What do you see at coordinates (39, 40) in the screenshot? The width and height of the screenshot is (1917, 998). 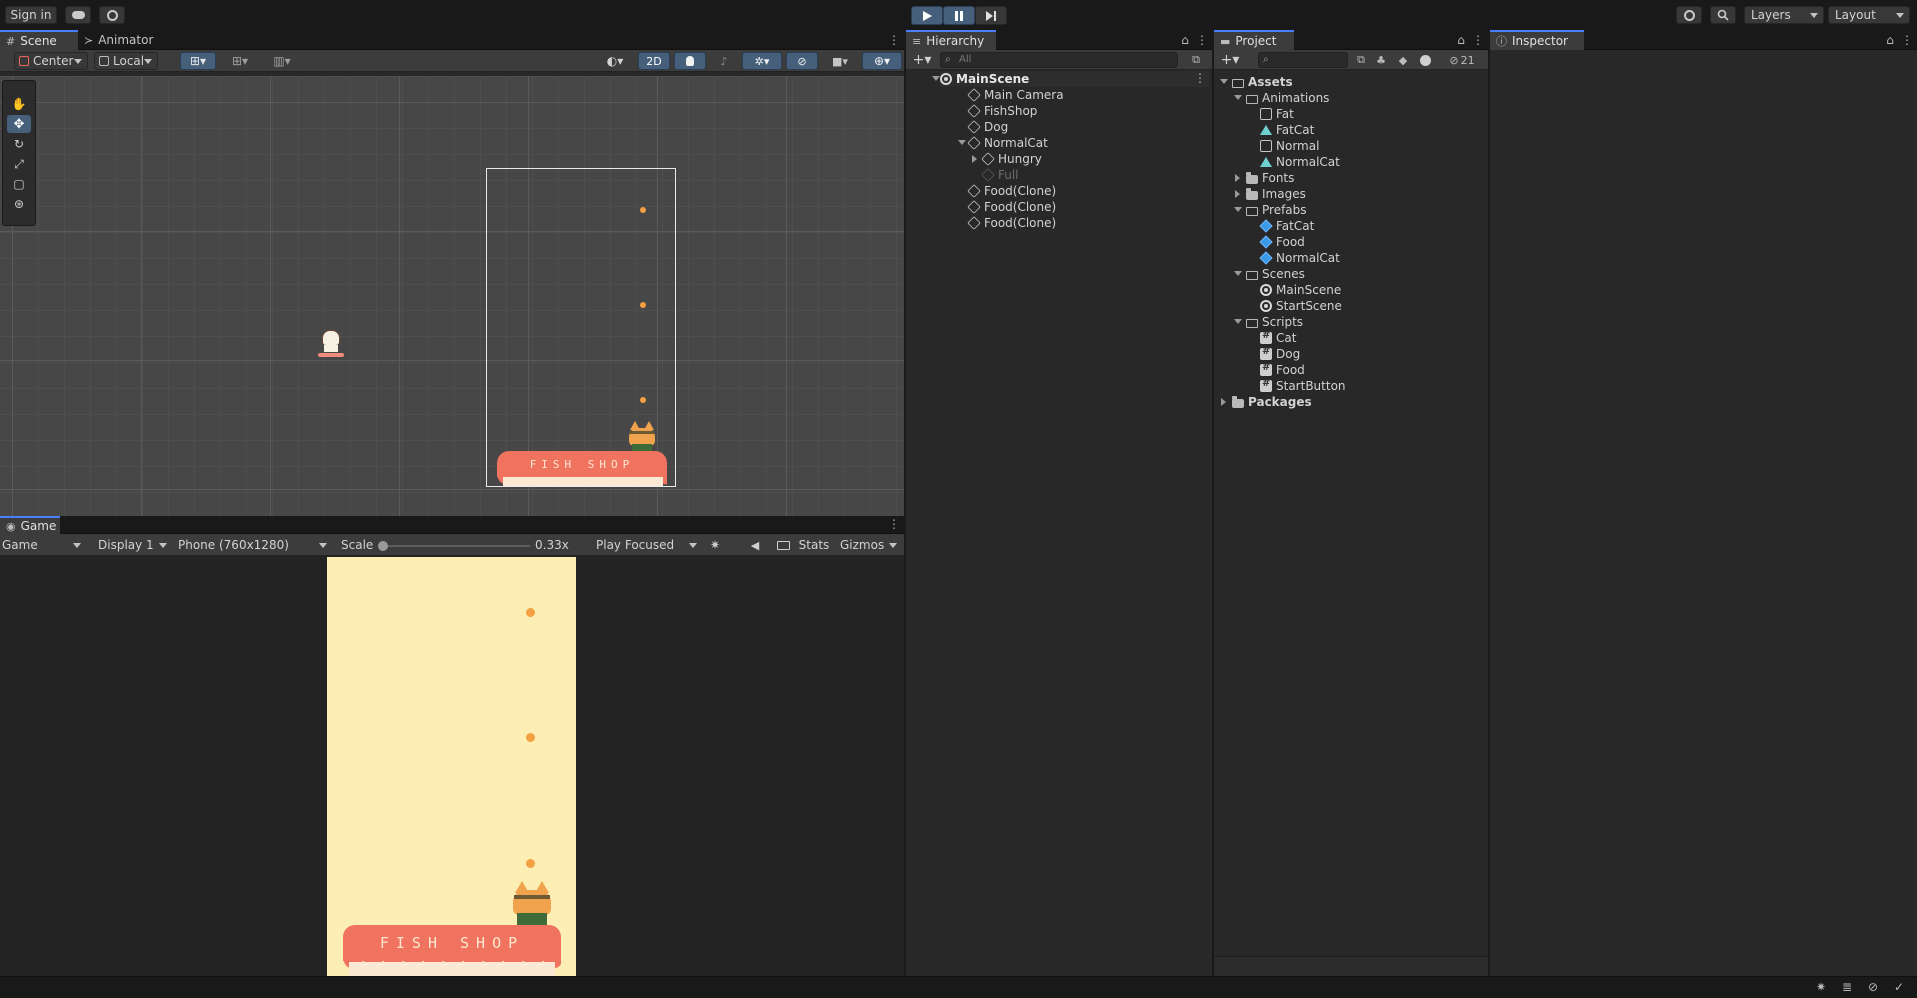 I see `tab-scene: # Scene` at bounding box center [39, 40].